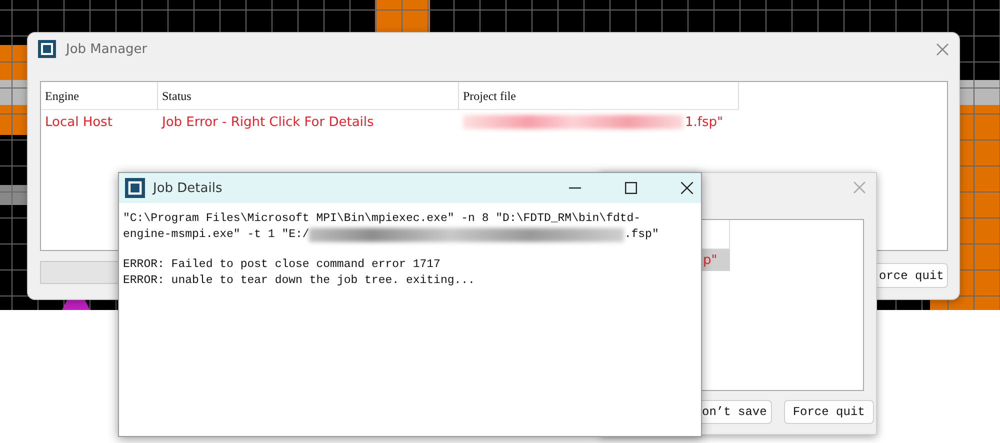 This screenshot has height=443, width=1000. What do you see at coordinates (687, 188) in the screenshot?
I see `close-icon` at bounding box center [687, 188].